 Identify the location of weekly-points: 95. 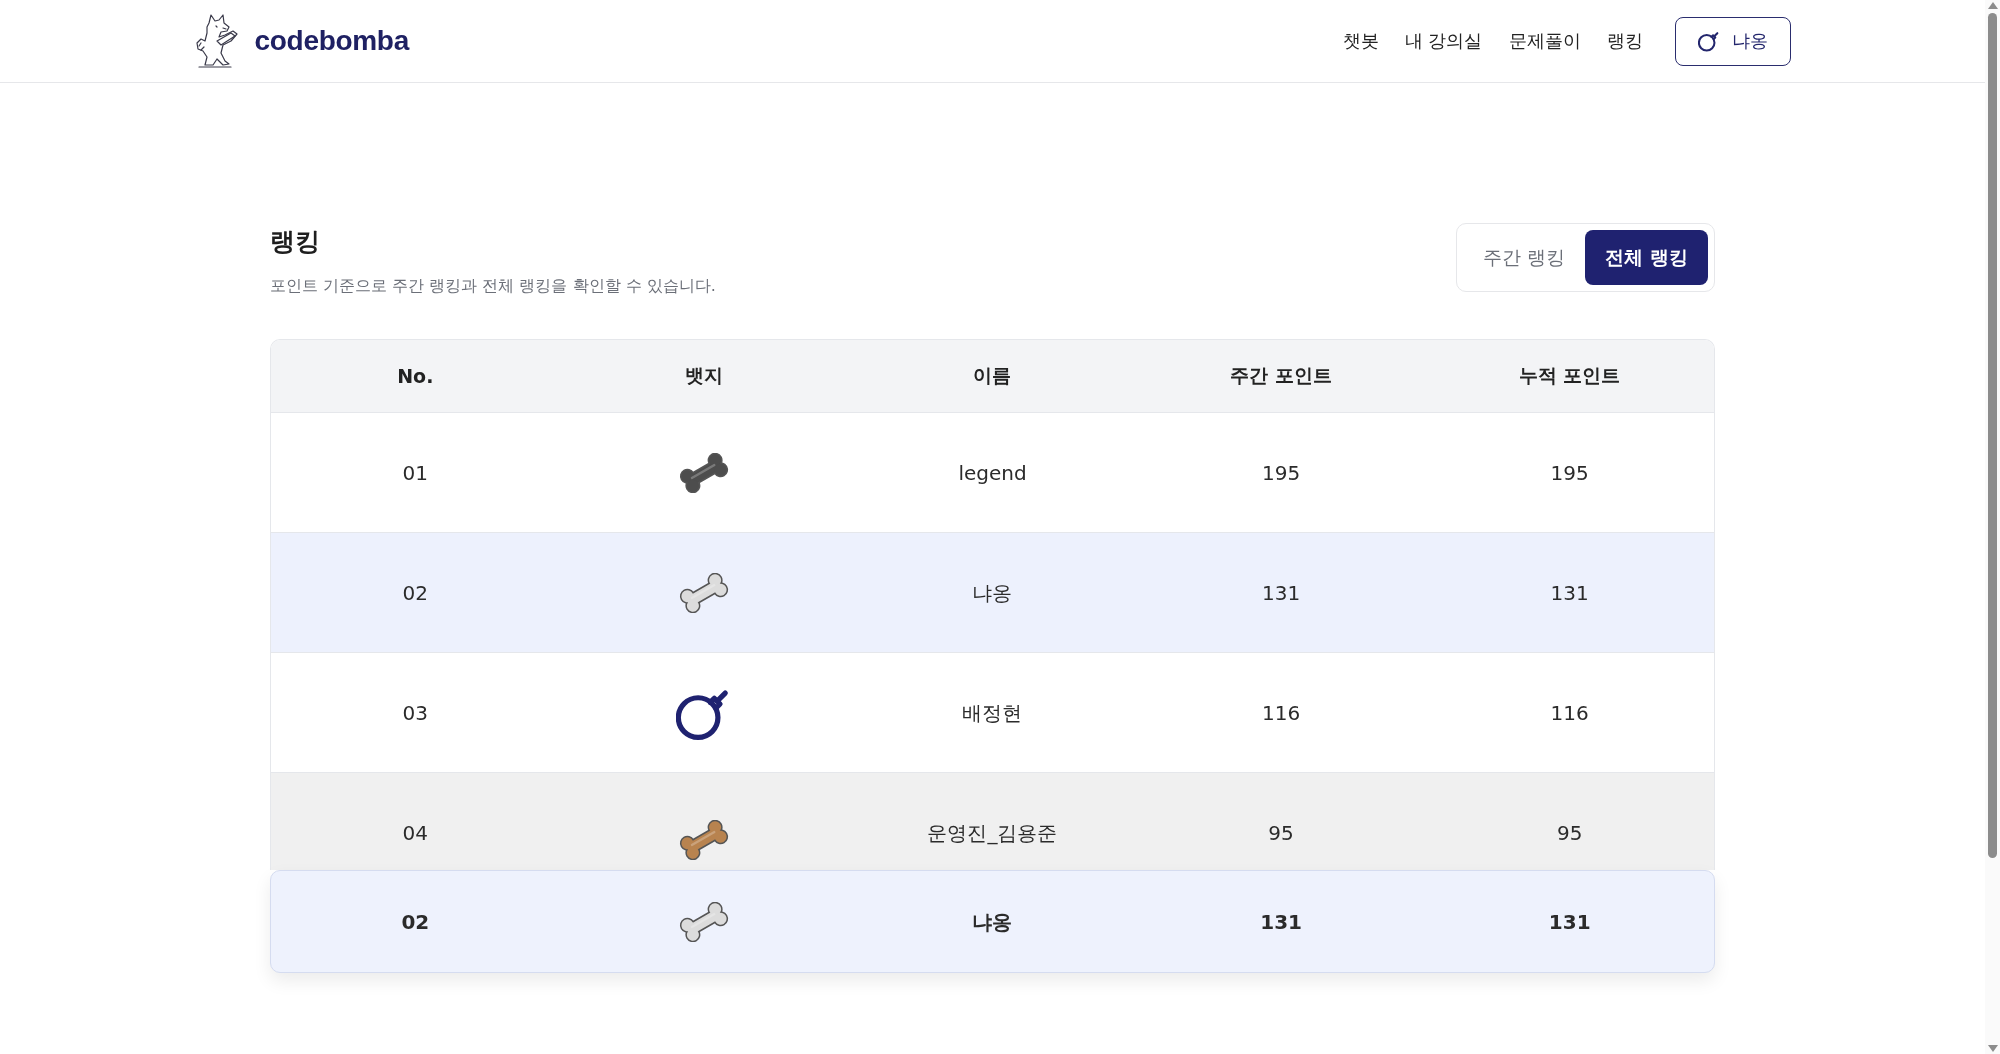
(1281, 833).